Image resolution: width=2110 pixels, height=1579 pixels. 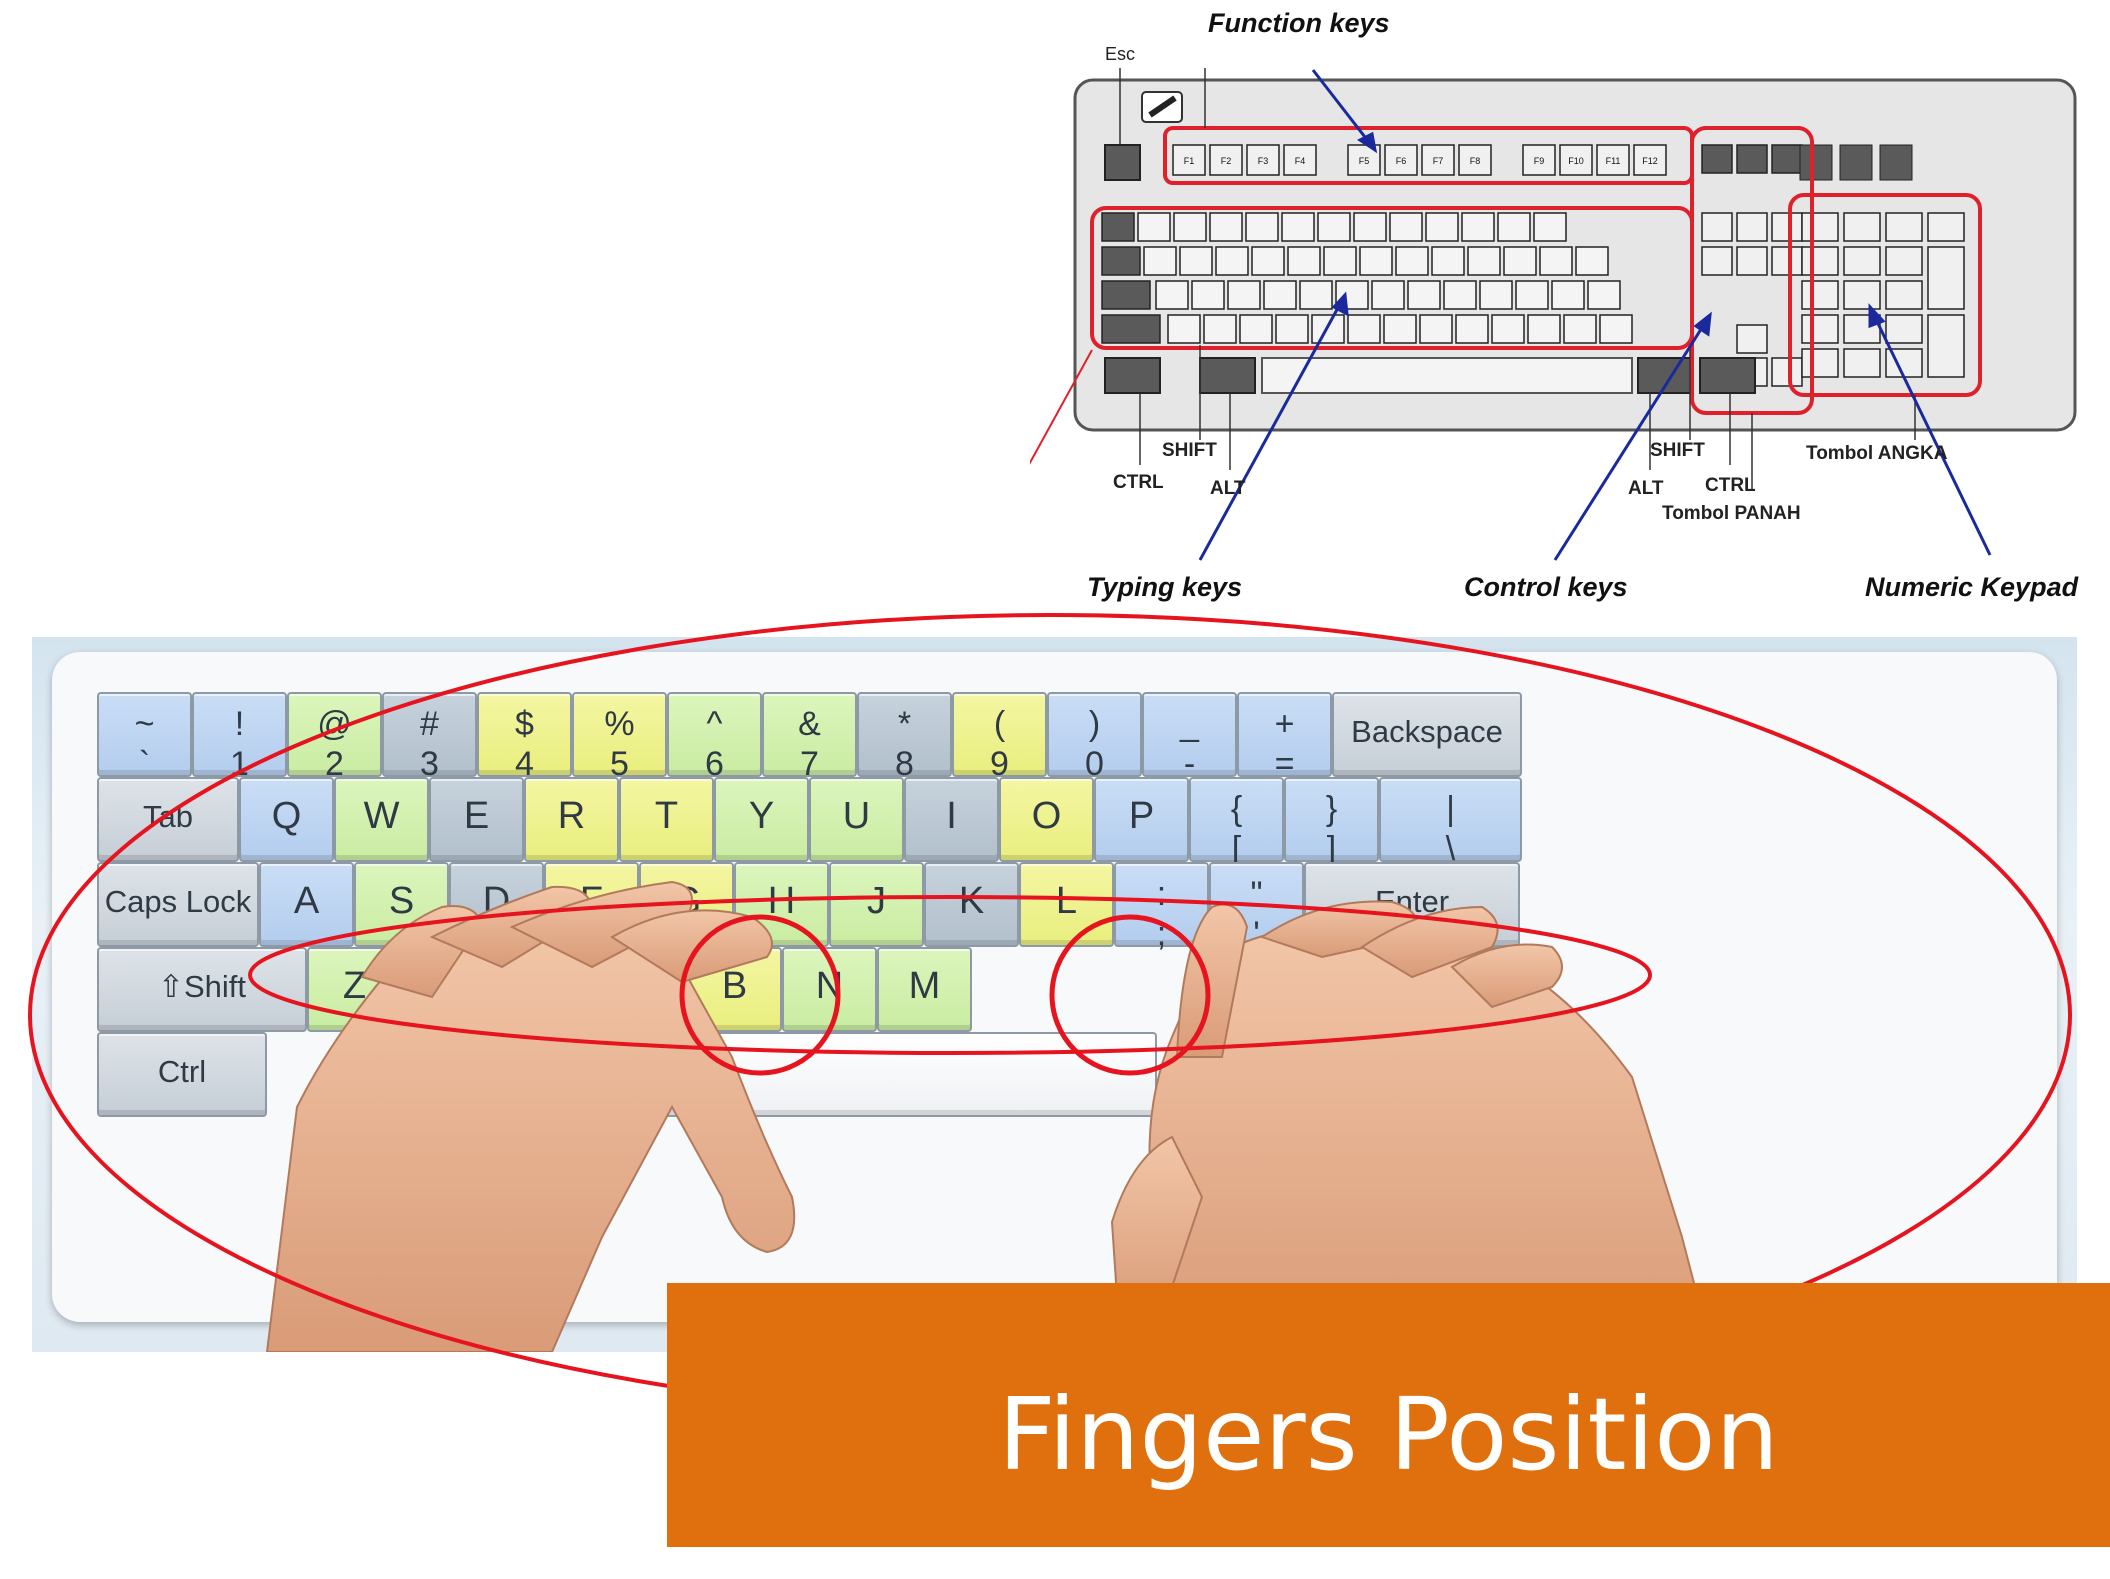 What do you see at coordinates (1299, 23) in the screenshot?
I see `function-keys-label: Function keys` at bounding box center [1299, 23].